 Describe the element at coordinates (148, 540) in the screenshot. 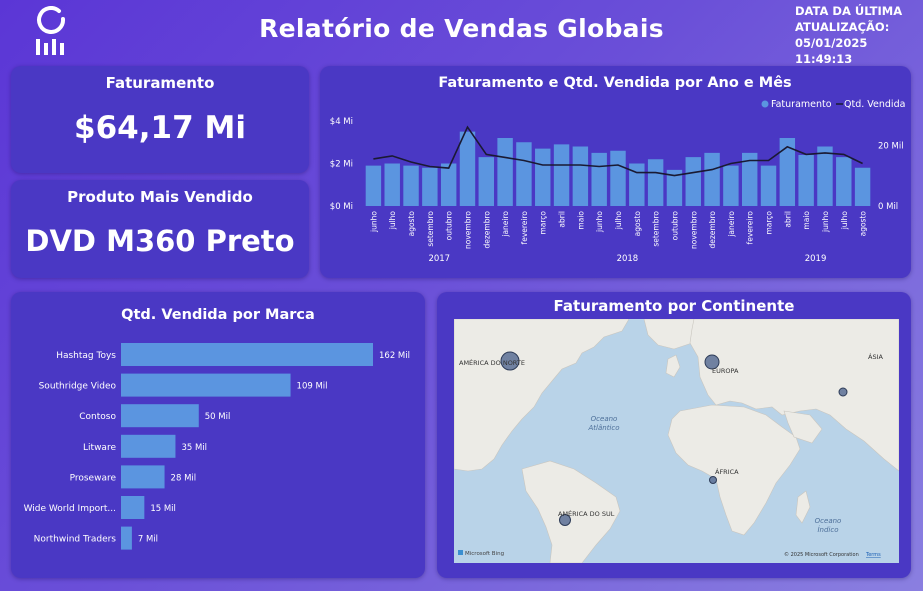

I see `brand-value-label: 7 Mil` at that location.